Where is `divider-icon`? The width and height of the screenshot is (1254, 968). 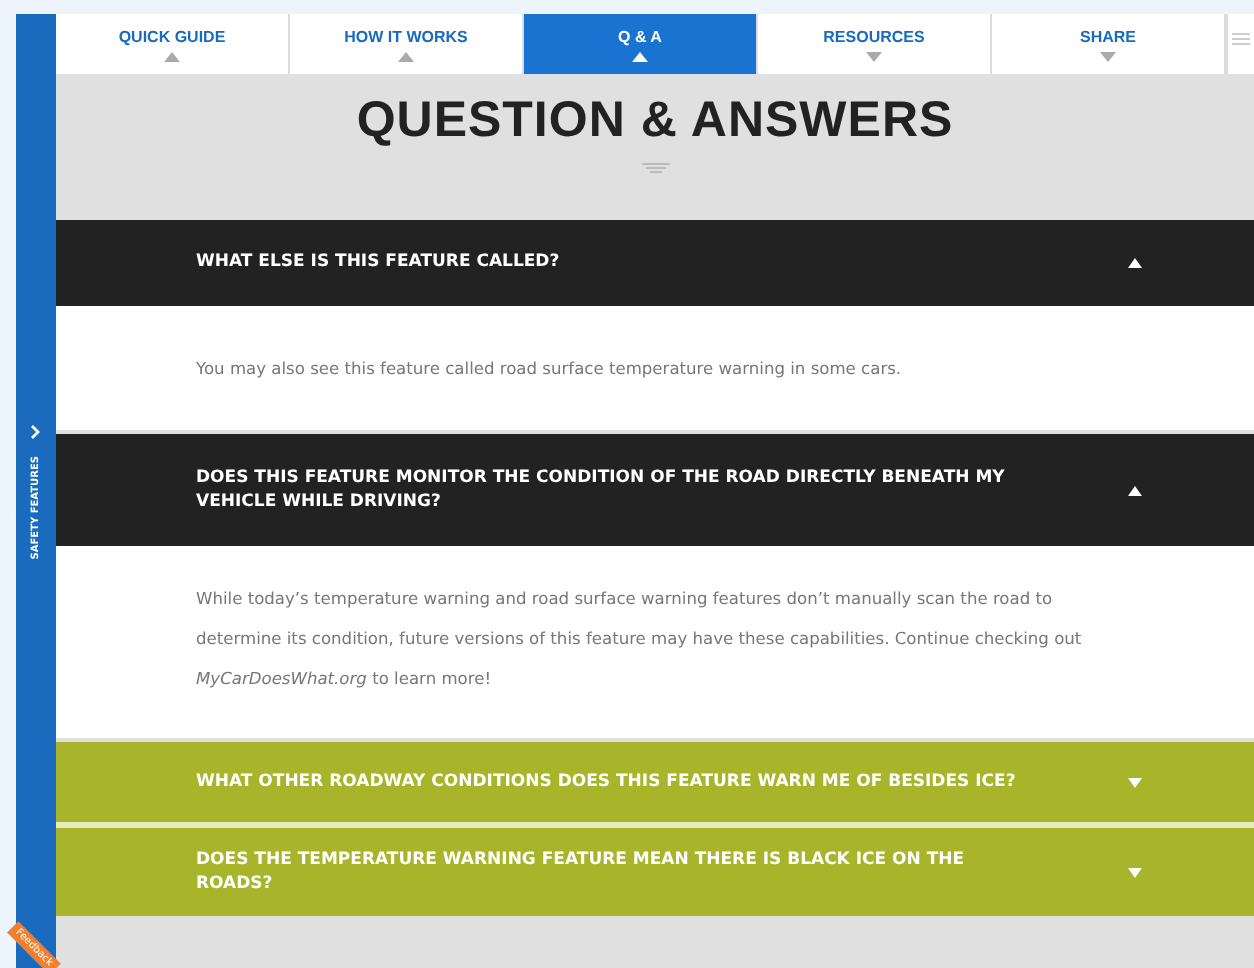 divider-icon is located at coordinates (655, 168).